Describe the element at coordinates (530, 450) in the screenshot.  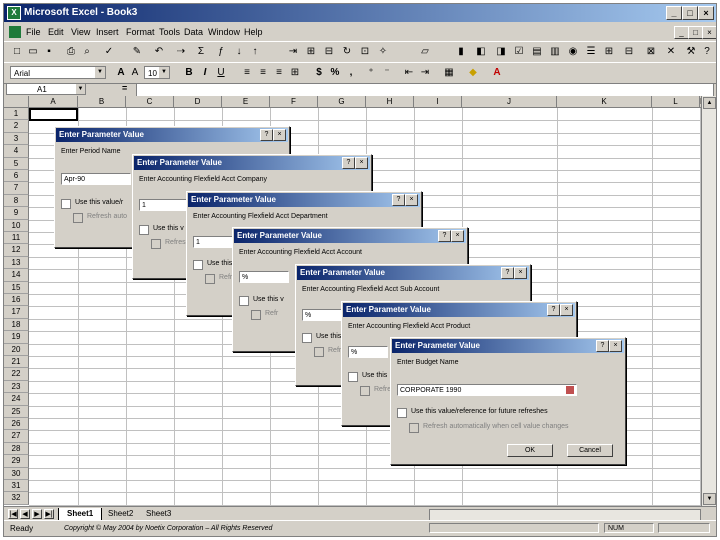
I see `ok-button: OK` at that location.